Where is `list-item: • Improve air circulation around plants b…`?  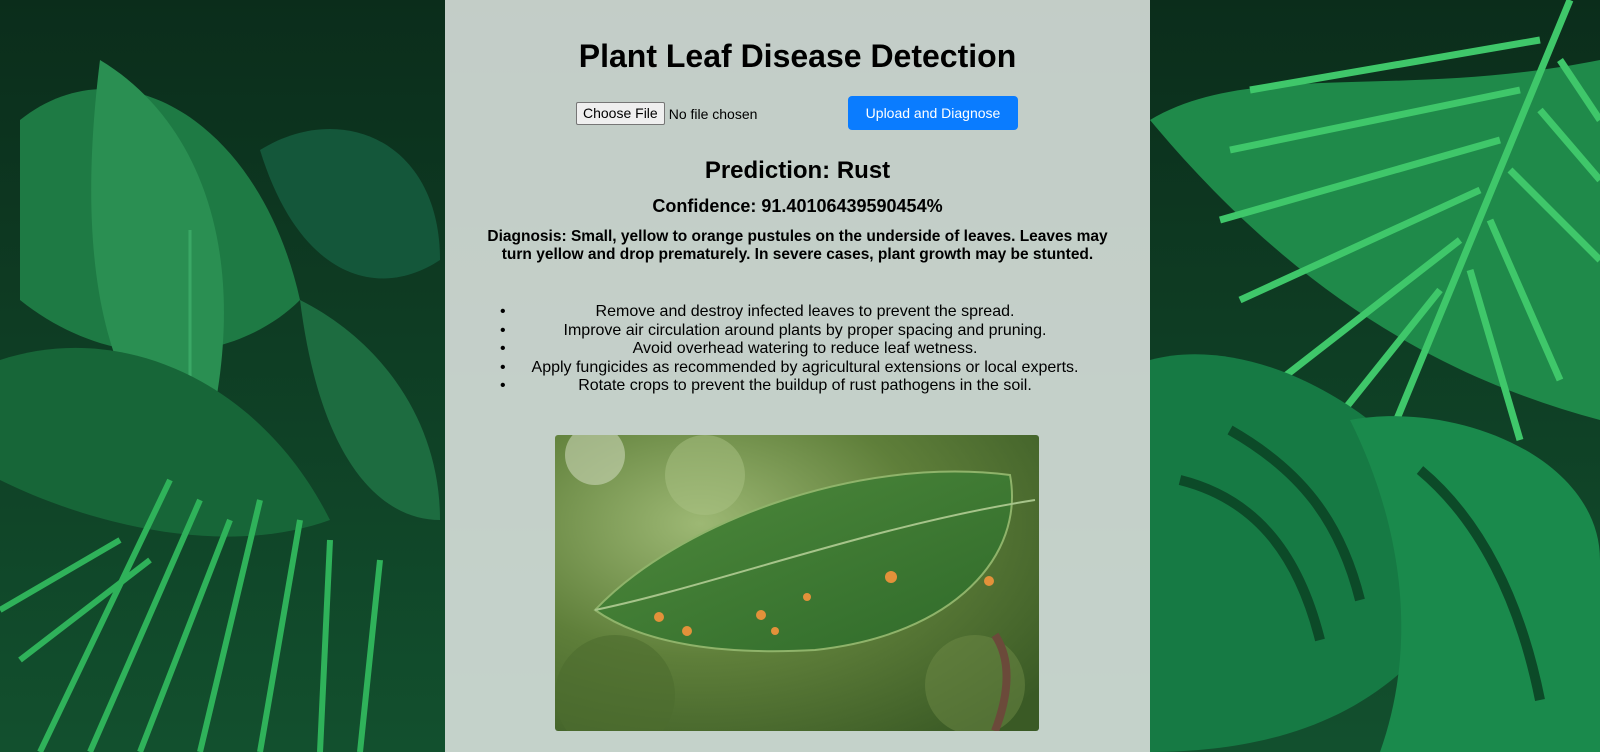 list-item: • Improve air circulation around plants b… is located at coordinates (805, 331).